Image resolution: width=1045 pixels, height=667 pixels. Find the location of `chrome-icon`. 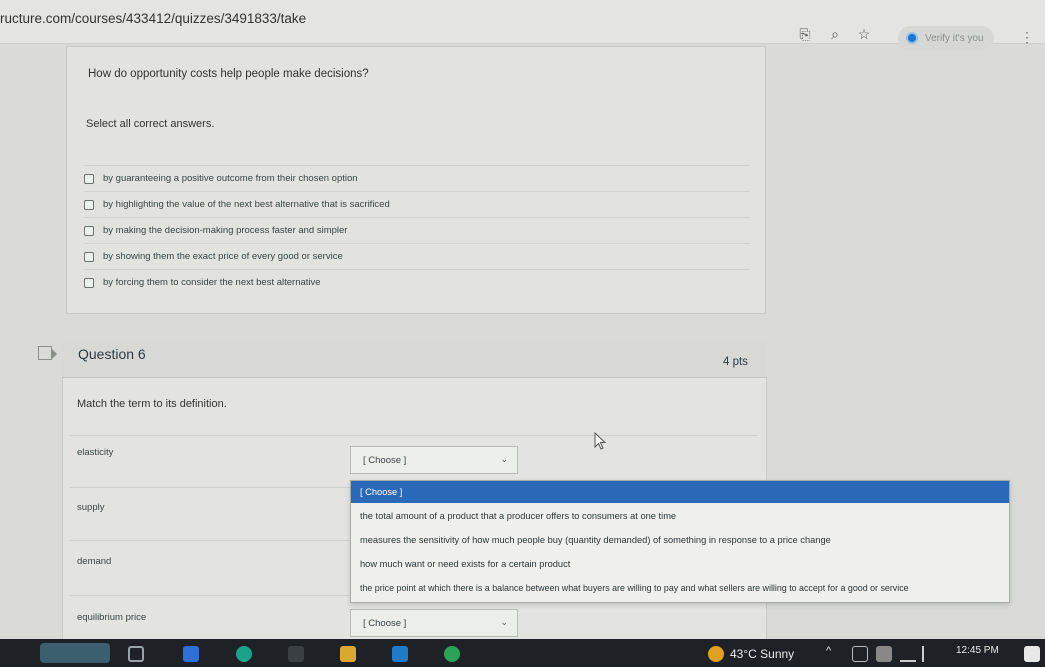

chrome-icon is located at coordinates (452, 654).